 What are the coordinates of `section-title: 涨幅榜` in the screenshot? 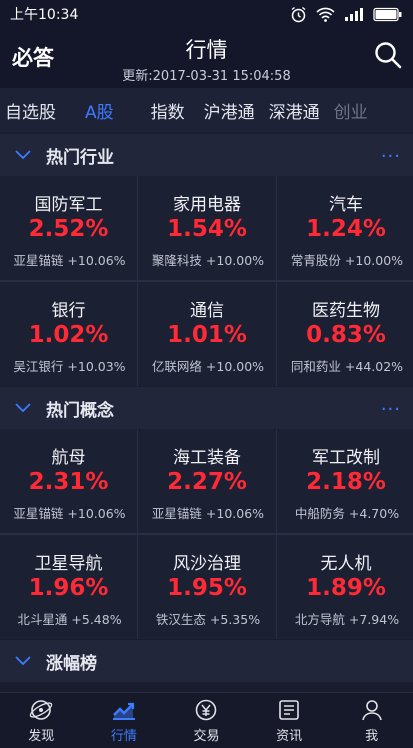 It's located at (71, 663).